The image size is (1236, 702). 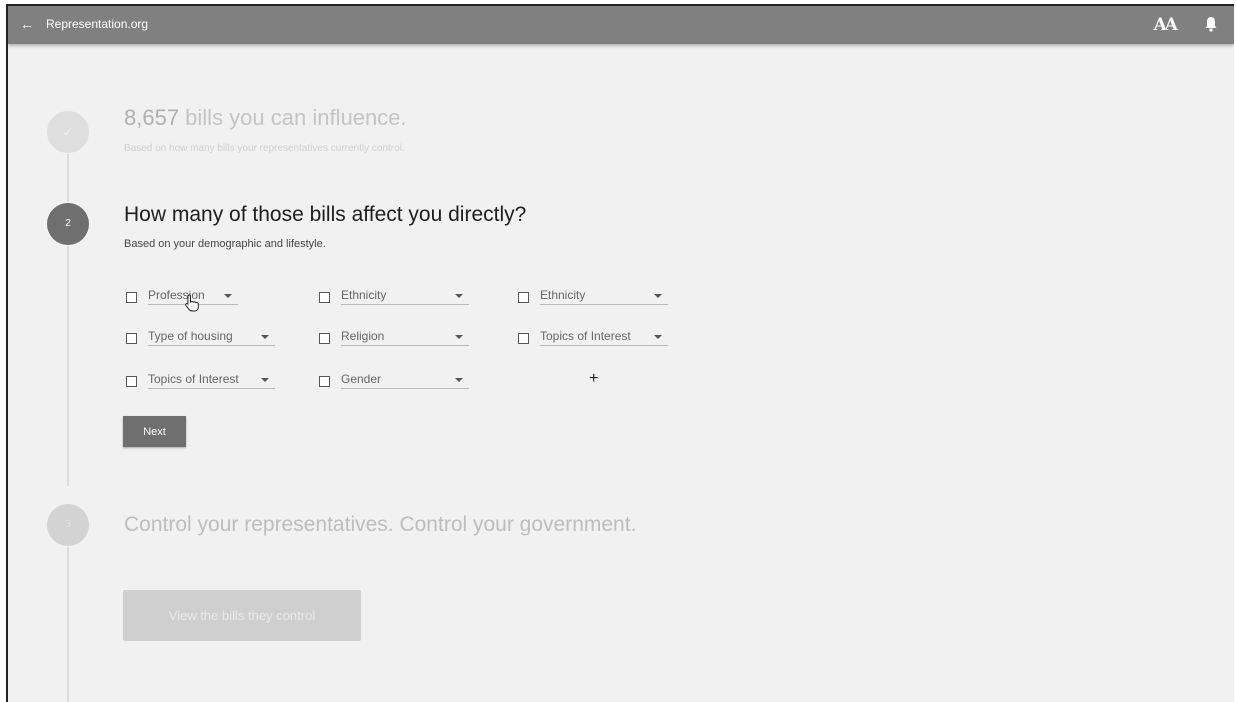 What do you see at coordinates (68, 132) in the screenshot?
I see `step-1-marker: ✓` at bounding box center [68, 132].